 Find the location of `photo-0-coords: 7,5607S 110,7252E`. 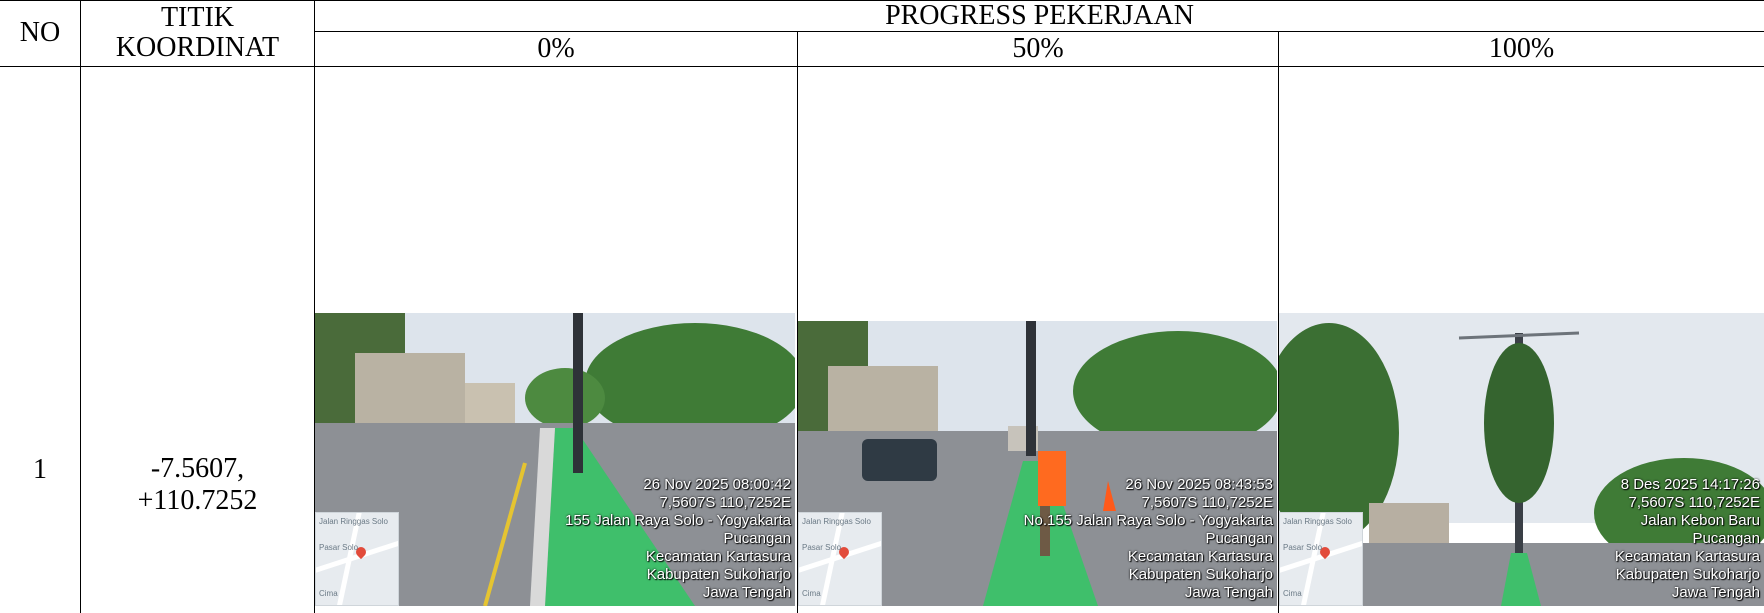

photo-0-coords: 7,5607S 110,7252E is located at coordinates (725, 502).